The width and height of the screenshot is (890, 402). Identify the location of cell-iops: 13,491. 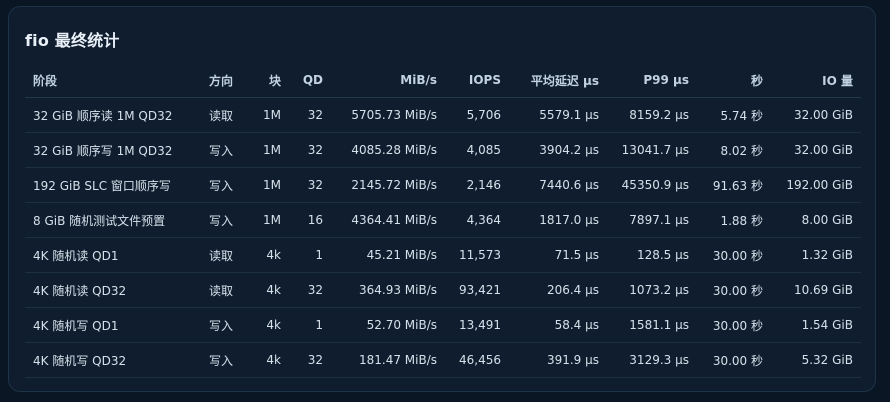
(477, 325).